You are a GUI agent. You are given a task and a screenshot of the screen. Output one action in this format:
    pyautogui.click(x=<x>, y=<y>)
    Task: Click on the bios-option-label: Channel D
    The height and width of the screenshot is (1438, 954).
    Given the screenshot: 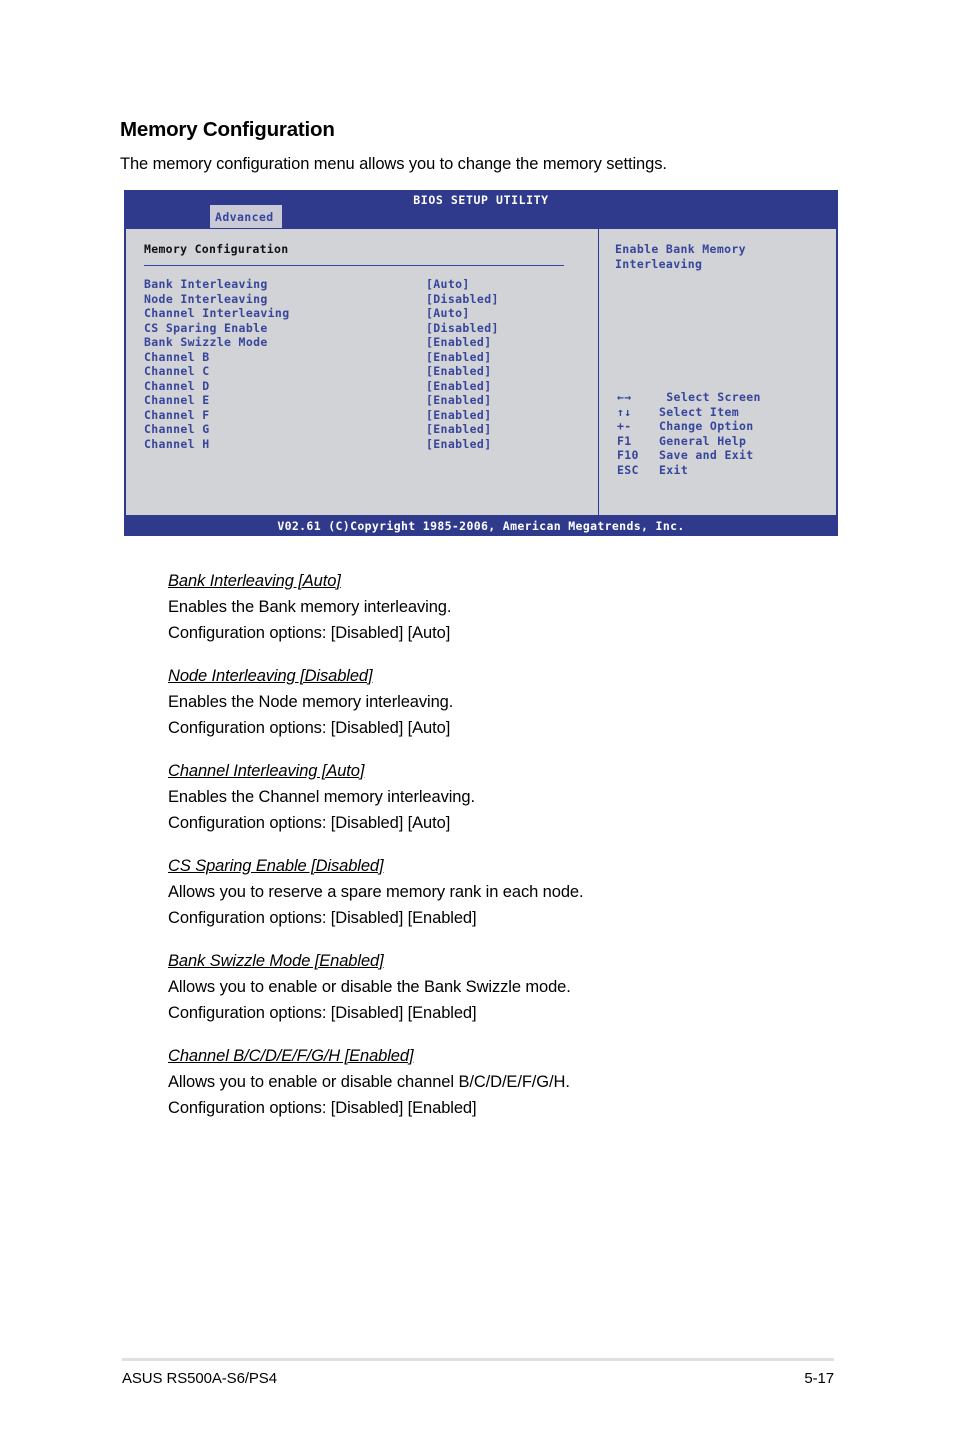 What is the action you would take?
    pyautogui.click(x=177, y=385)
    